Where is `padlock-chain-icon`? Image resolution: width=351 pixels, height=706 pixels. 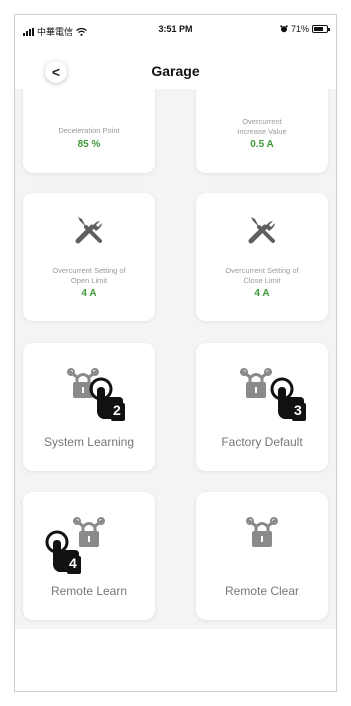 padlock-chain-icon is located at coordinates (262, 534).